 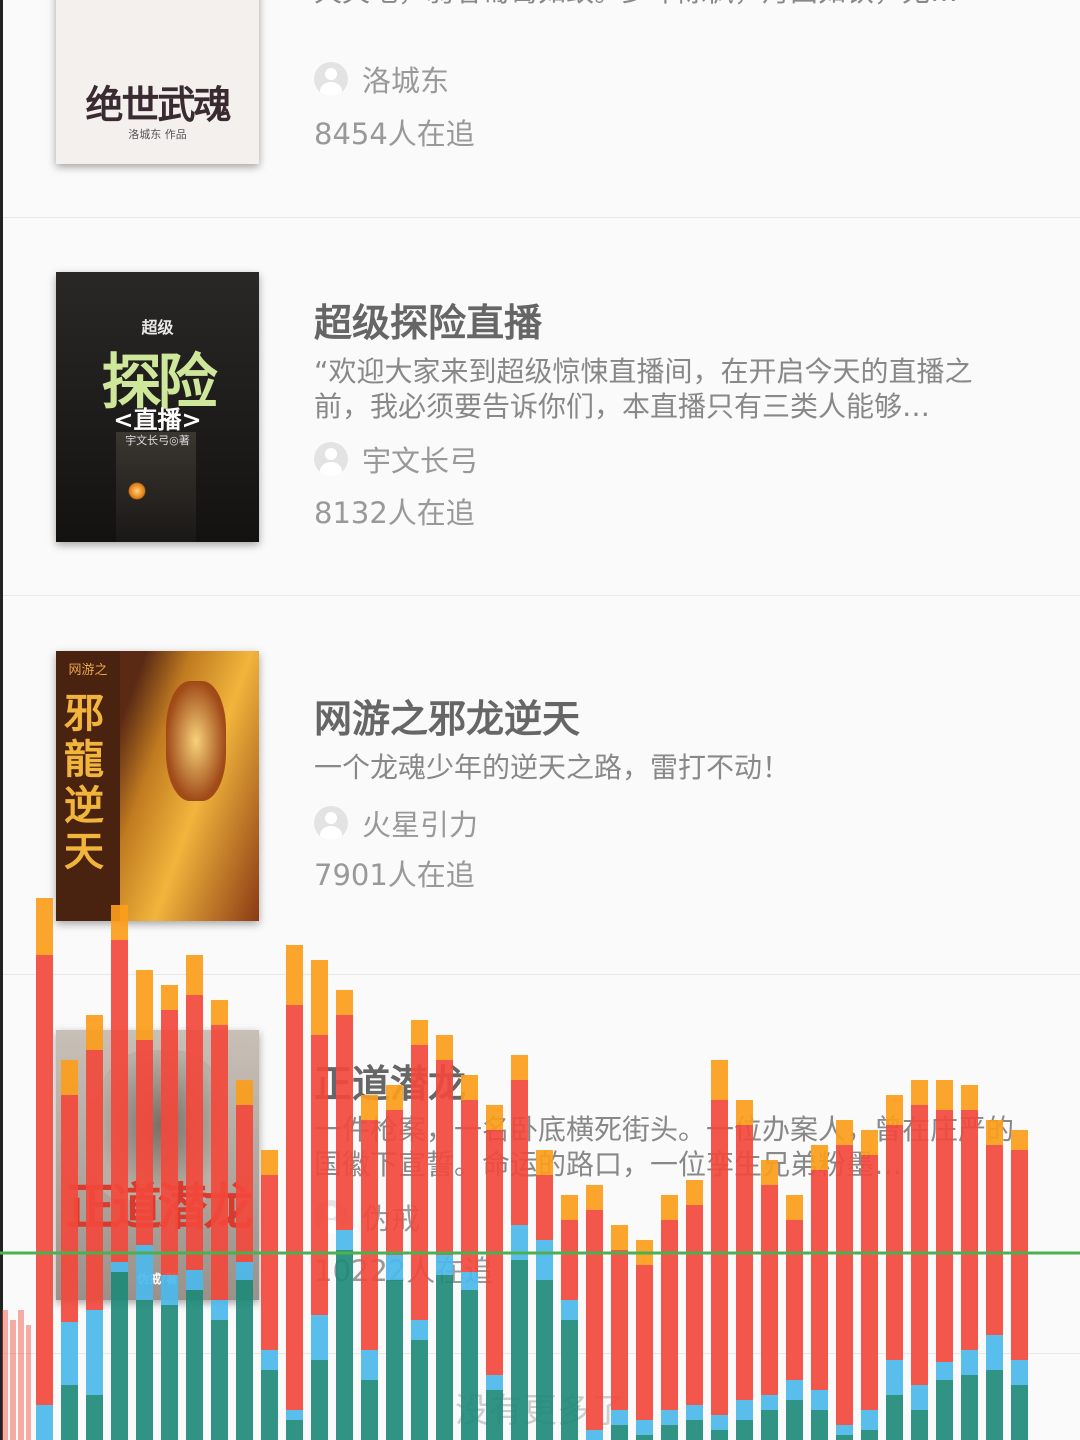 What do you see at coordinates (394, 134) in the screenshot?
I see `follower-count: 8454人在追` at bounding box center [394, 134].